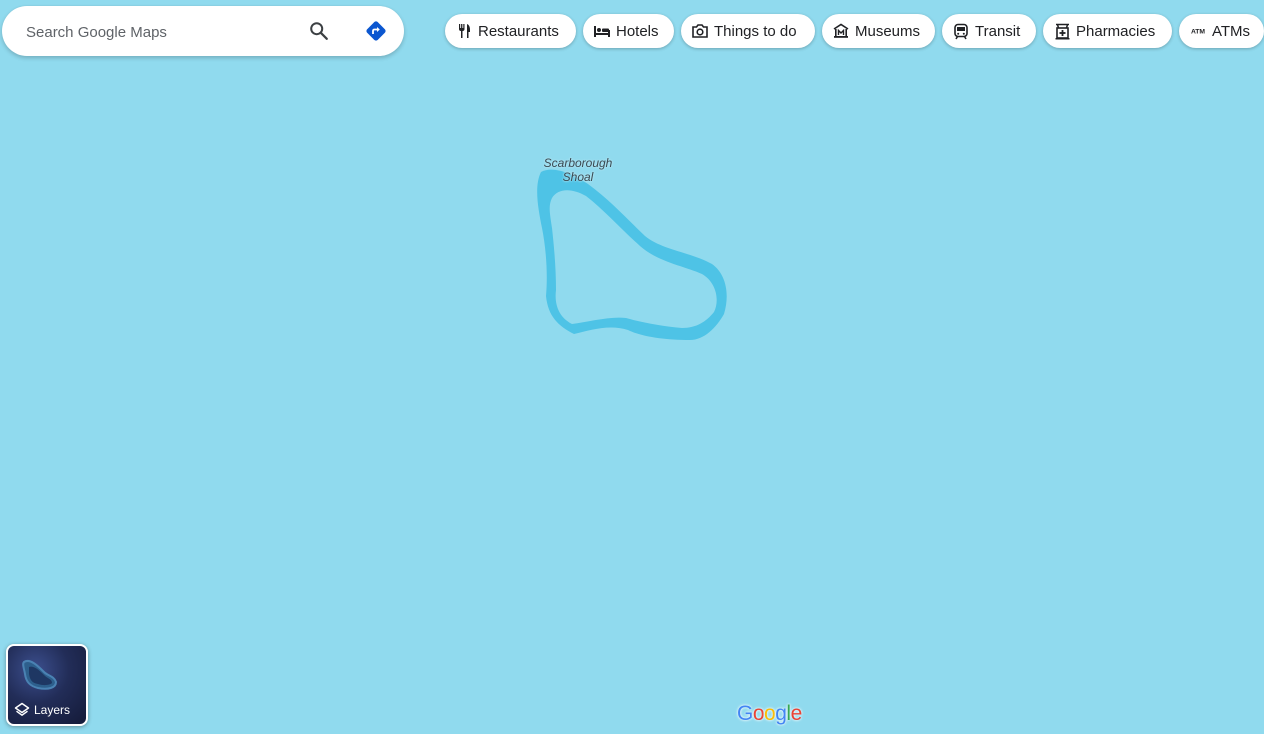  What do you see at coordinates (841, 31) in the screenshot?
I see `museum-icon` at bounding box center [841, 31].